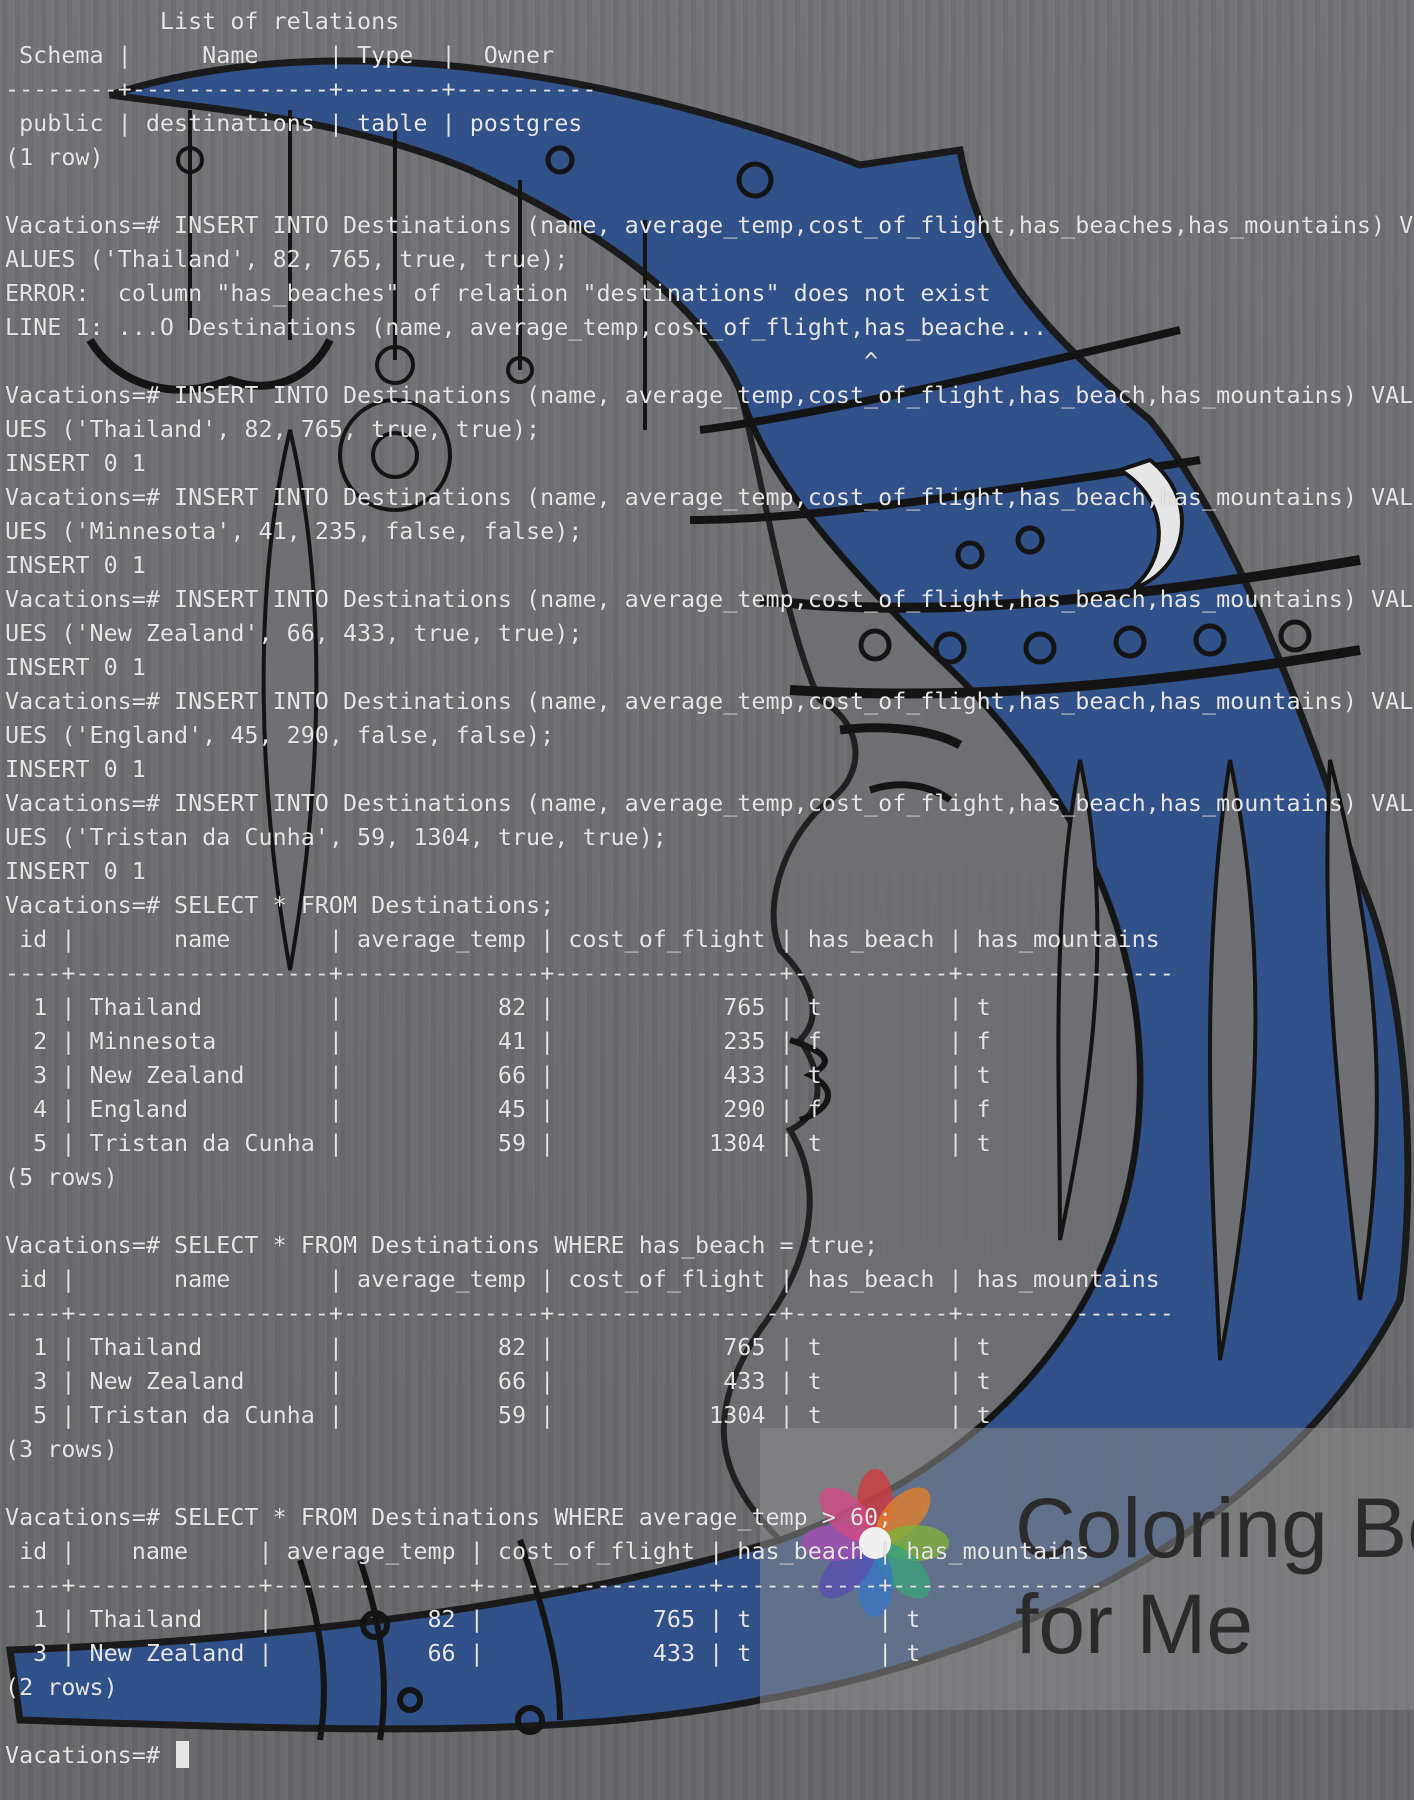  I want to click on terminal-line: ALUES ('Thailand', 82, 765, true, true);, so click(287, 259).